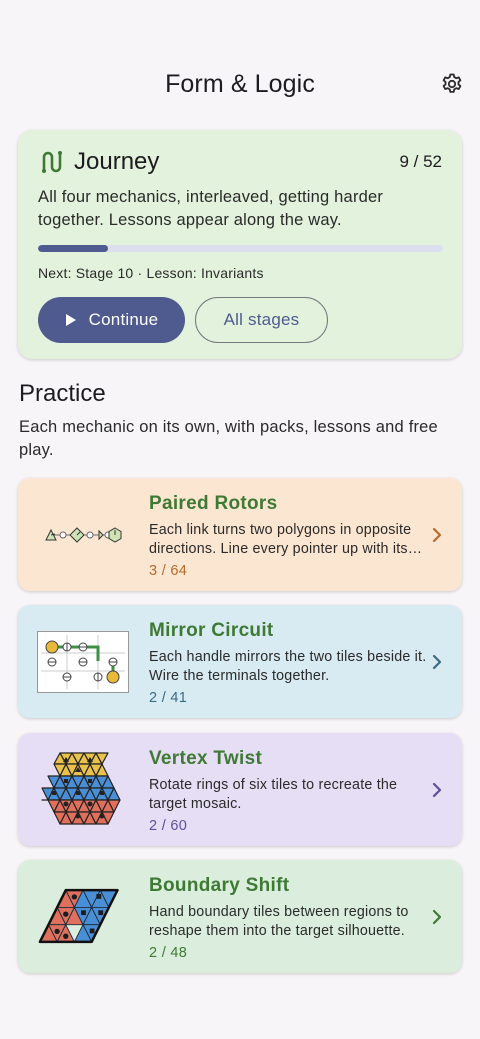 The image size is (480, 1039). I want to click on continue-button: Continue, so click(111, 320).